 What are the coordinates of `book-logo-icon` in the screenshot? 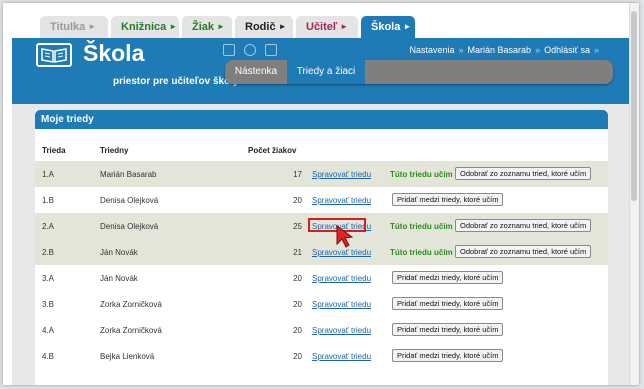 It's located at (54, 55).